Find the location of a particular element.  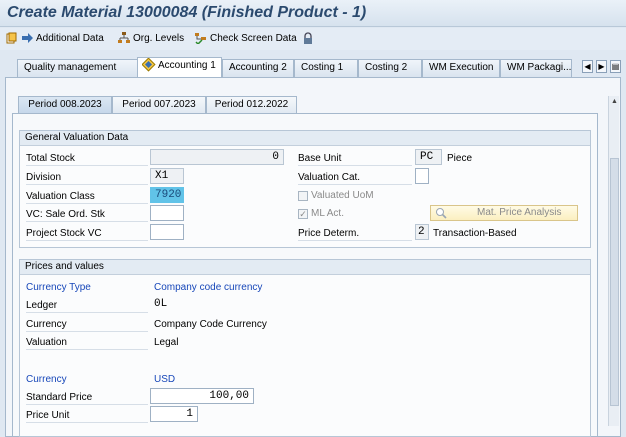

currency-header: Currency is located at coordinates (46, 379).